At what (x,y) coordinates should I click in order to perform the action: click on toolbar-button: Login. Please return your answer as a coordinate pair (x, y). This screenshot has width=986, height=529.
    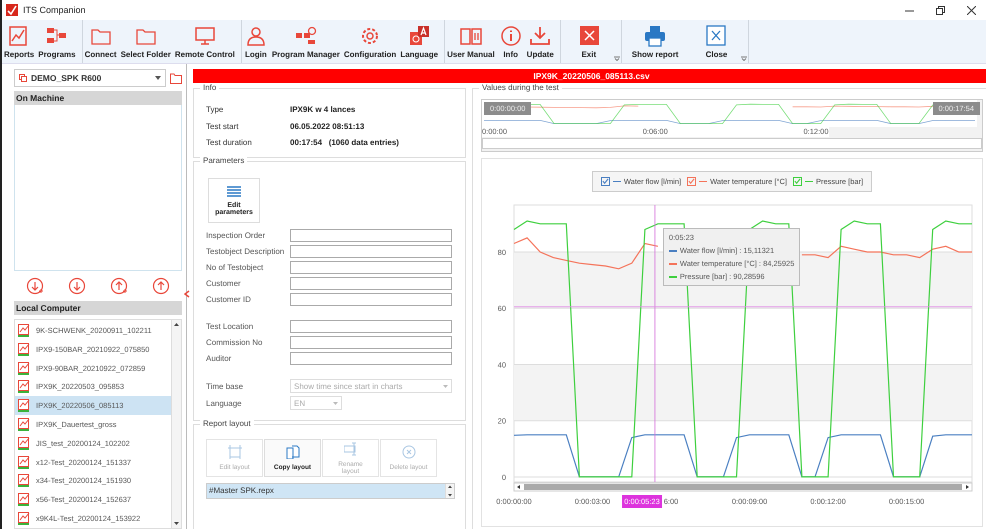
    Looking at the image, I should click on (256, 41).